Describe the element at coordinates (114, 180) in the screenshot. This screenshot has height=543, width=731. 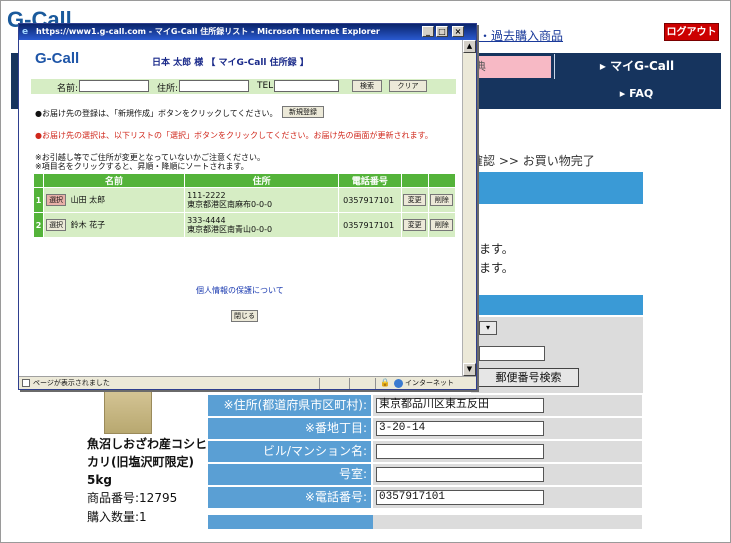
I see `col-name: 名前` at that location.